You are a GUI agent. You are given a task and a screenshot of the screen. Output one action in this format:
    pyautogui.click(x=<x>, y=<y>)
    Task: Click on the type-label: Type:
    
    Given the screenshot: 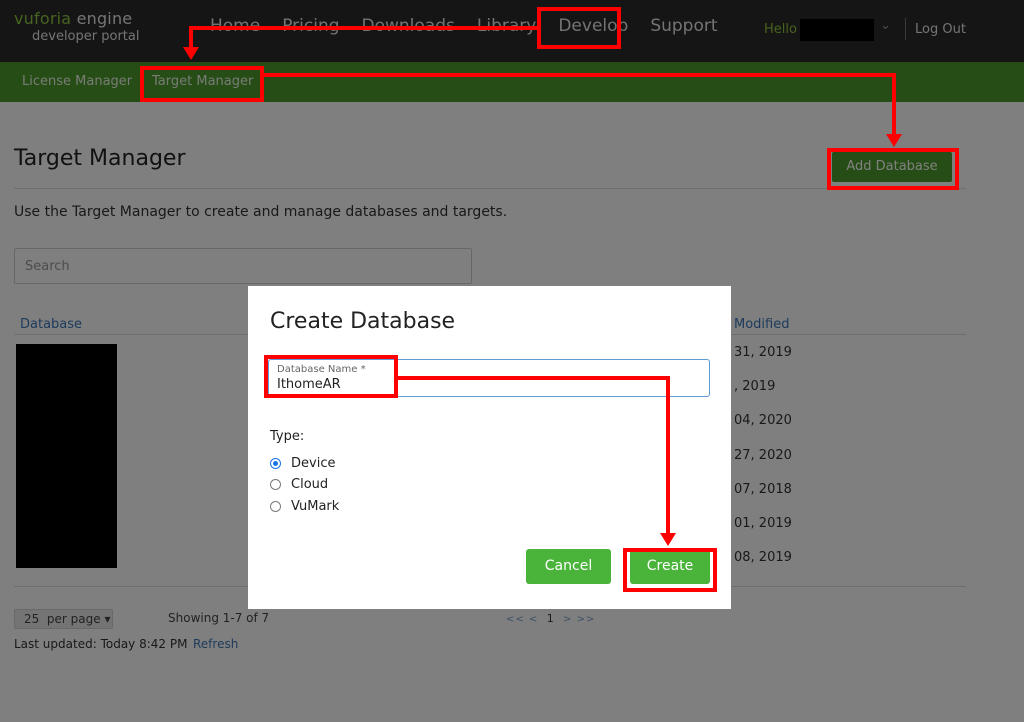 What is the action you would take?
    pyautogui.click(x=287, y=436)
    